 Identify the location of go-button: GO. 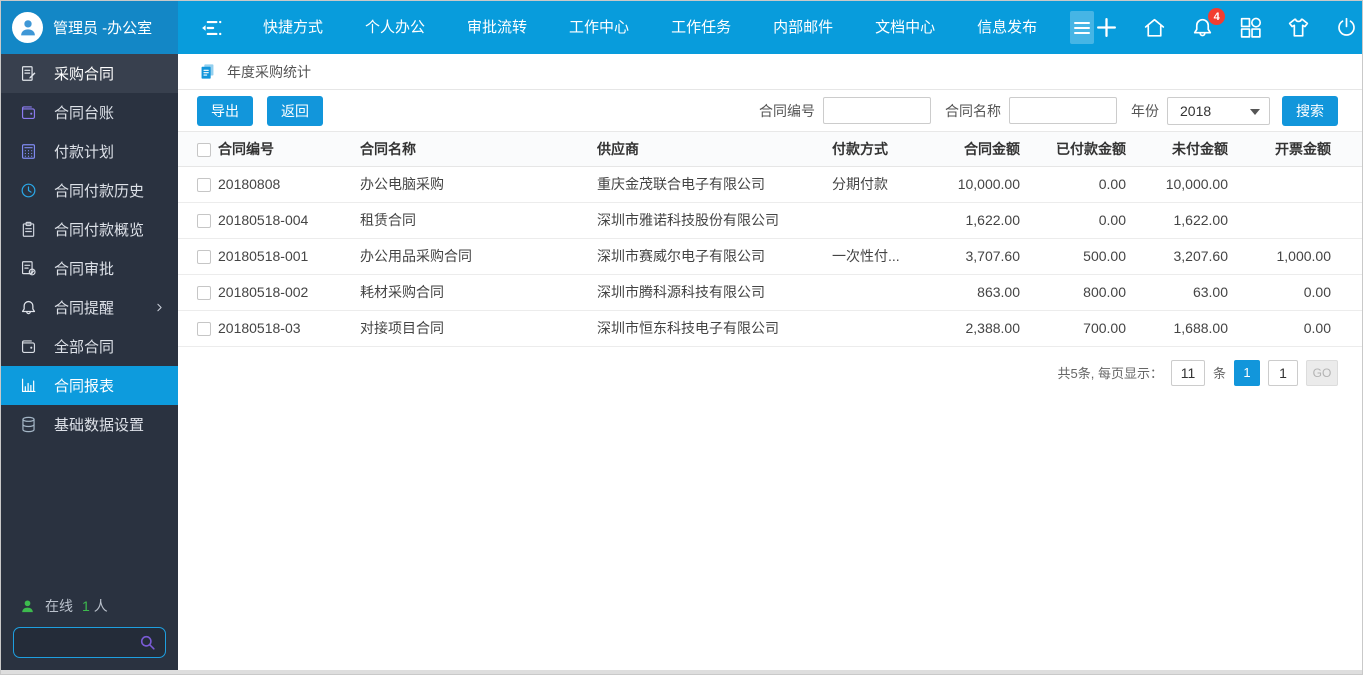
(1322, 372).